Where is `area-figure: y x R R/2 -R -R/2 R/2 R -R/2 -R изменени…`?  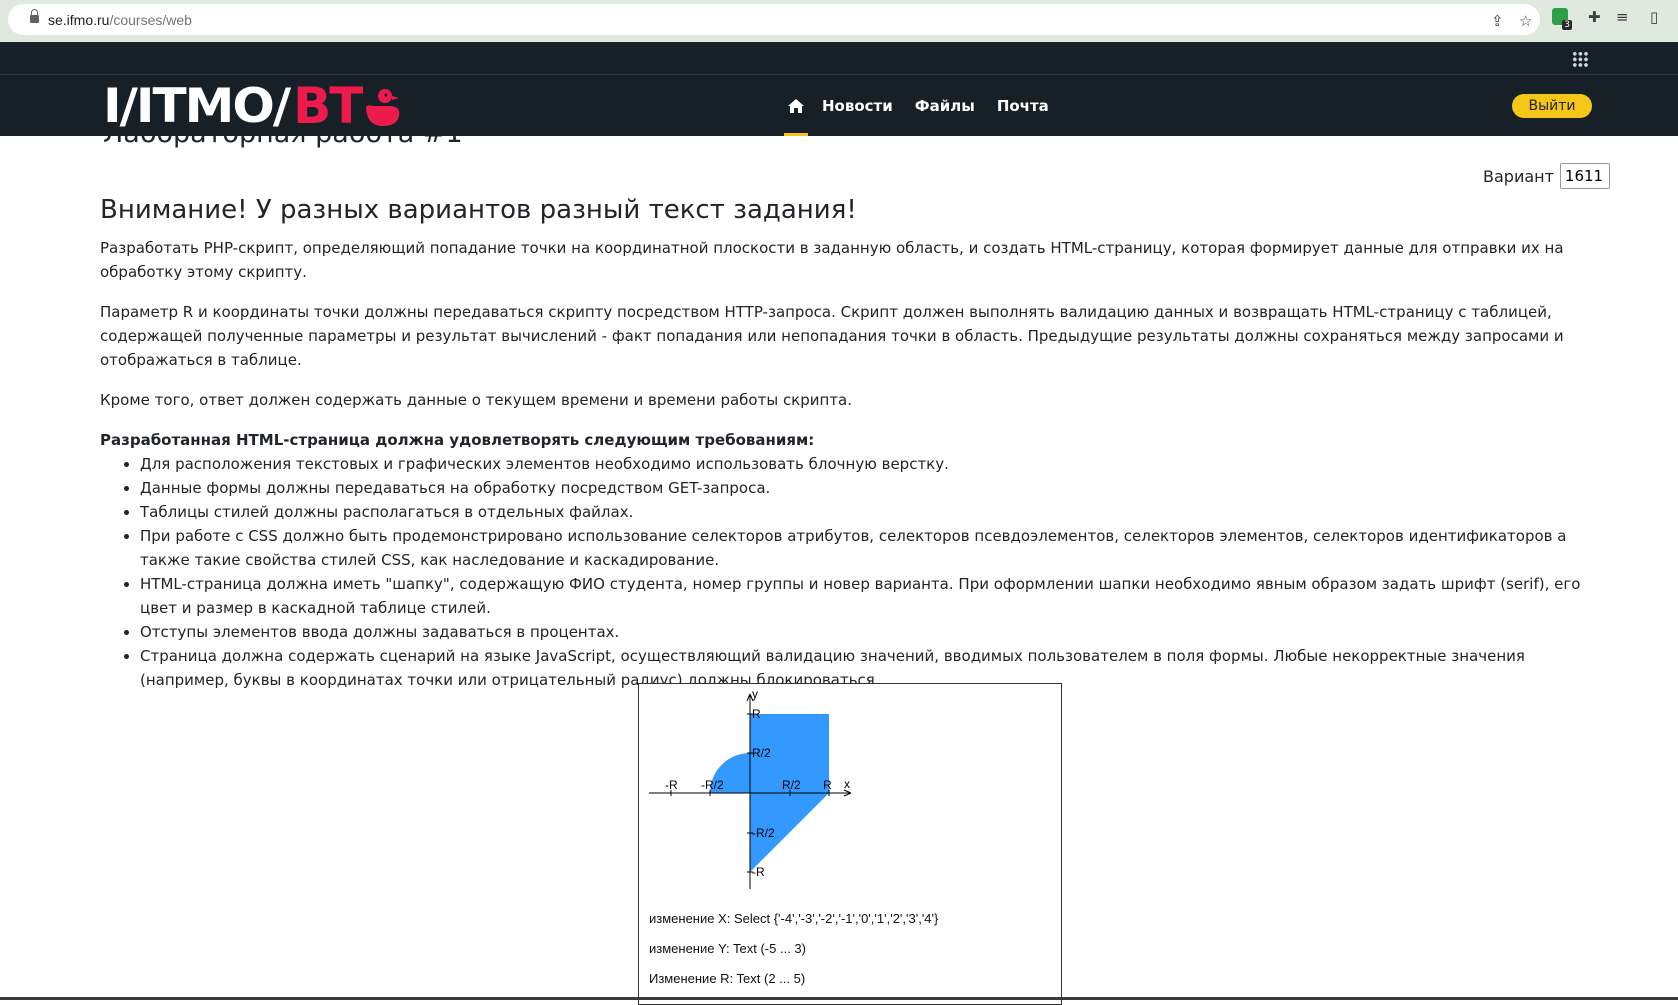
area-figure: y x R R/2 -R -R/2 R/2 R -R/2 -R изменени… is located at coordinates (850, 844).